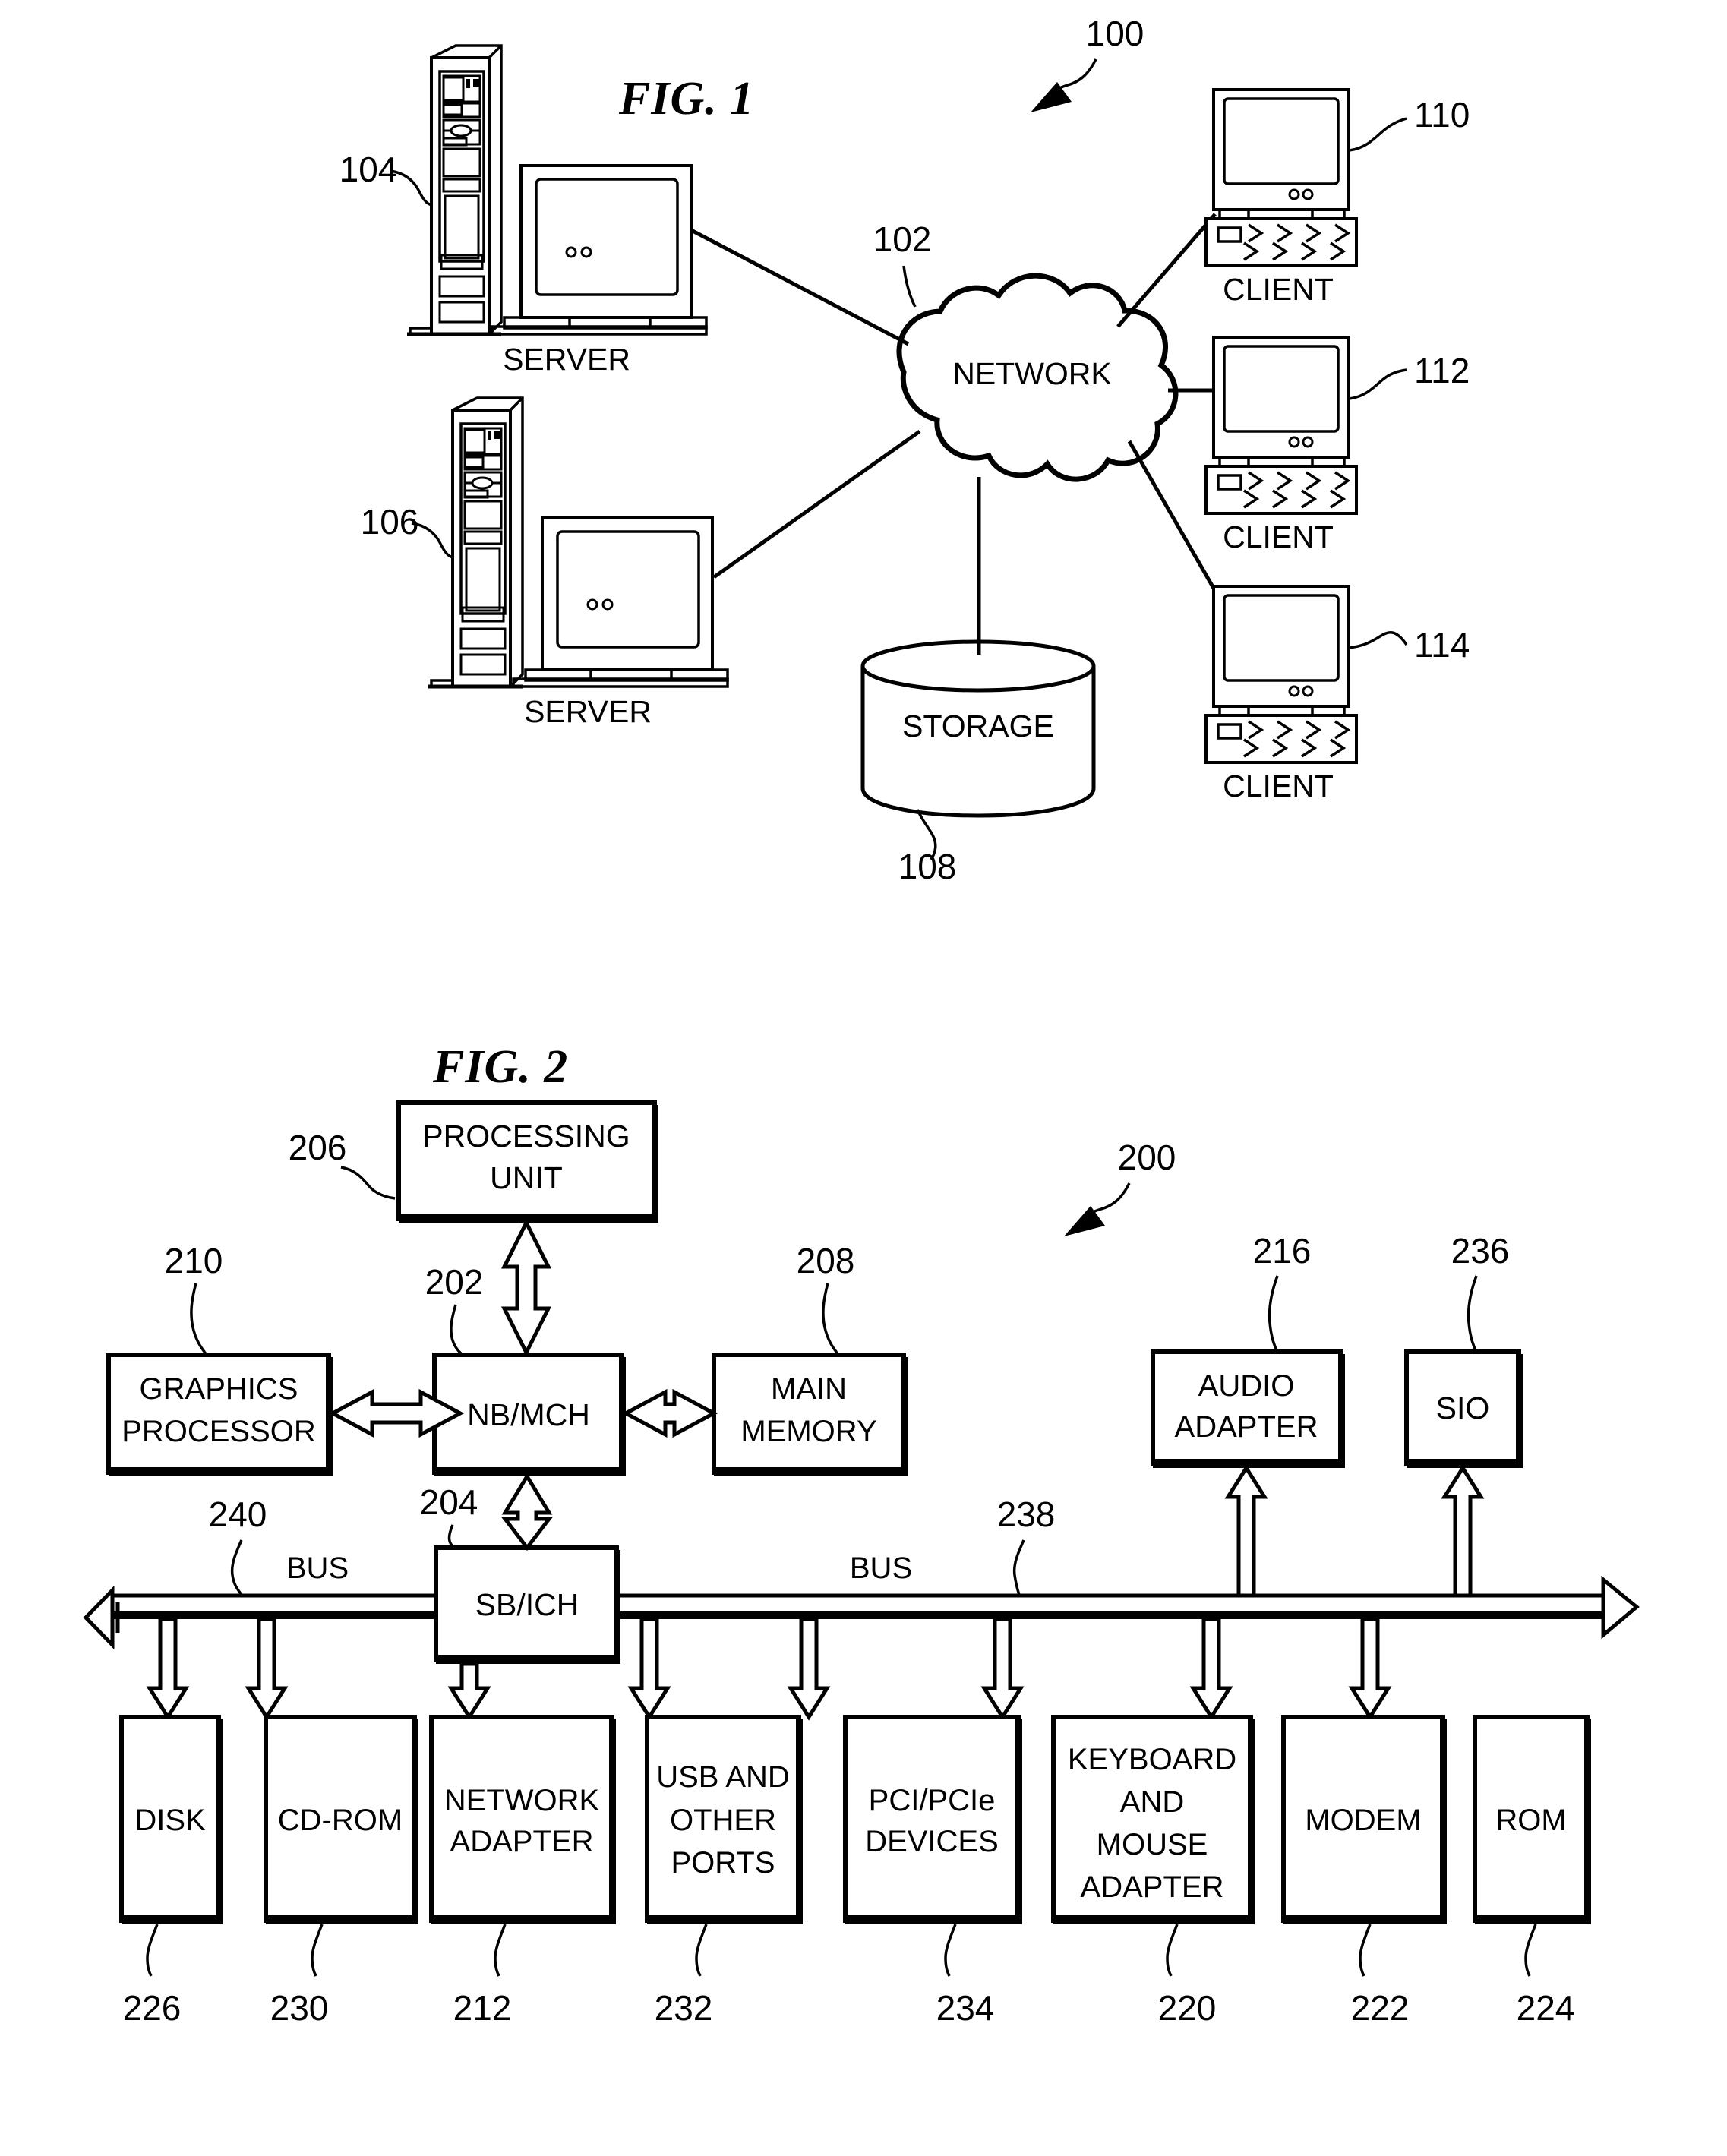  Describe the element at coordinates (1480, 1251) in the screenshot. I see `ref-236-label: 236` at that location.